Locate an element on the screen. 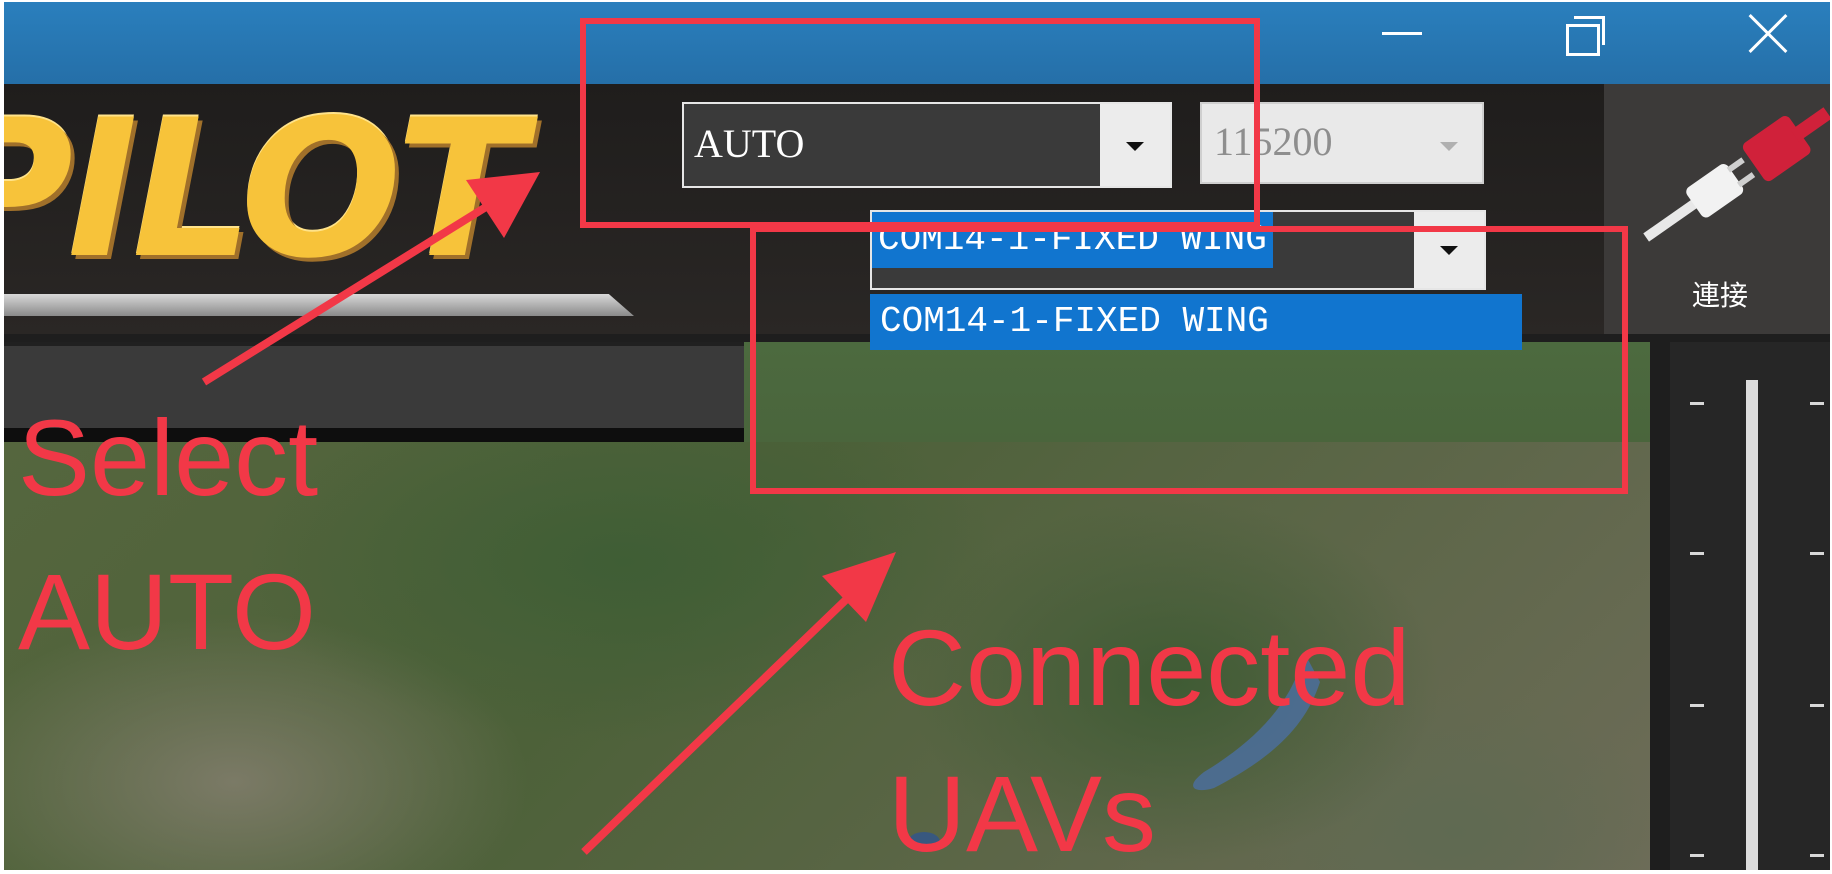 Image resolution: width=1832 pixels, height=874 pixels. connect-button: 連接 is located at coordinates (1717, 209).